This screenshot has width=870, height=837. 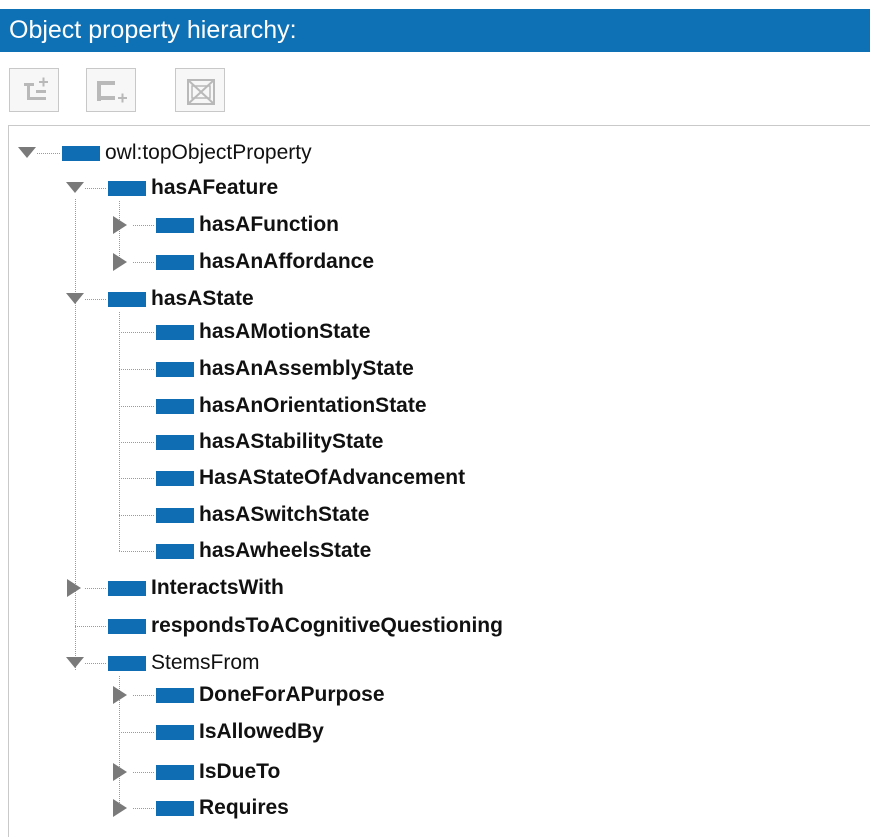 What do you see at coordinates (287, 261) in the screenshot?
I see `node-label: hasAnAffordance` at bounding box center [287, 261].